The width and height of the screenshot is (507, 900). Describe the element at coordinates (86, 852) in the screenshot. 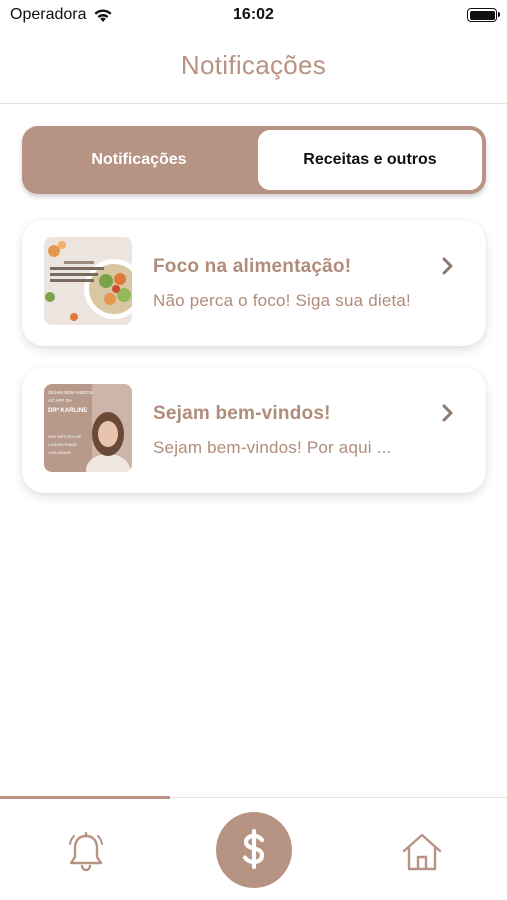

I see `bell-icon` at that location.